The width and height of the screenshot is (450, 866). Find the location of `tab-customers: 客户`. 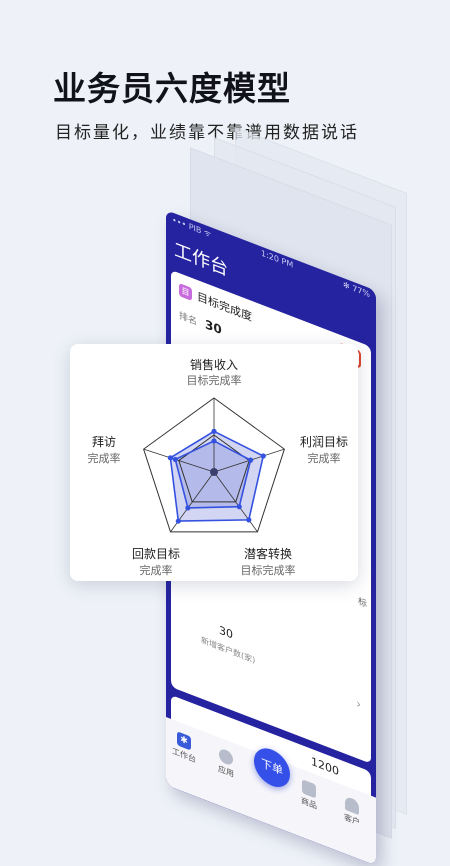

tab-customers: 客户 is located at coordinates (352, 811).